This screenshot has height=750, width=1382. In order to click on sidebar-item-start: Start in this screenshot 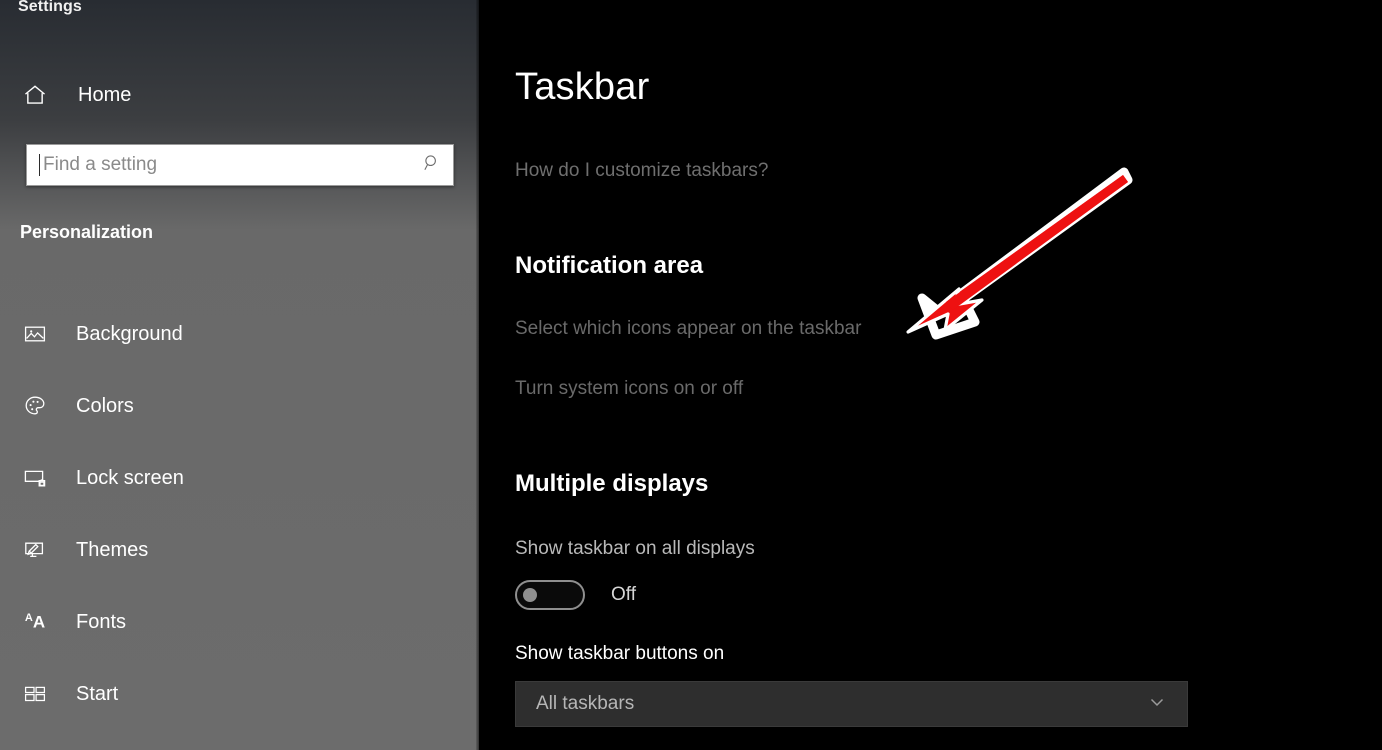, I will do `click(239, 694)`.